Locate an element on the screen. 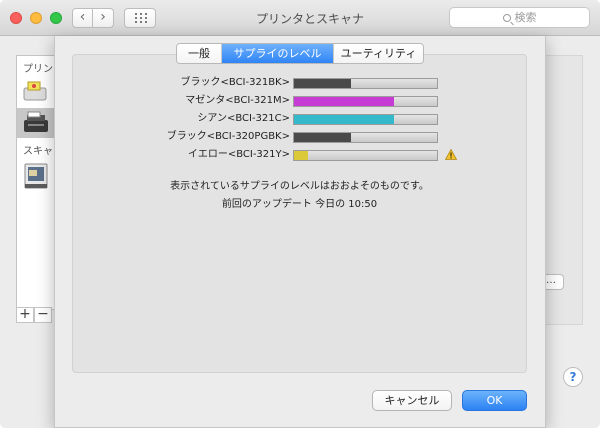 The image size is (600, 428). scanner-icon is located at coordinates (36, 176).